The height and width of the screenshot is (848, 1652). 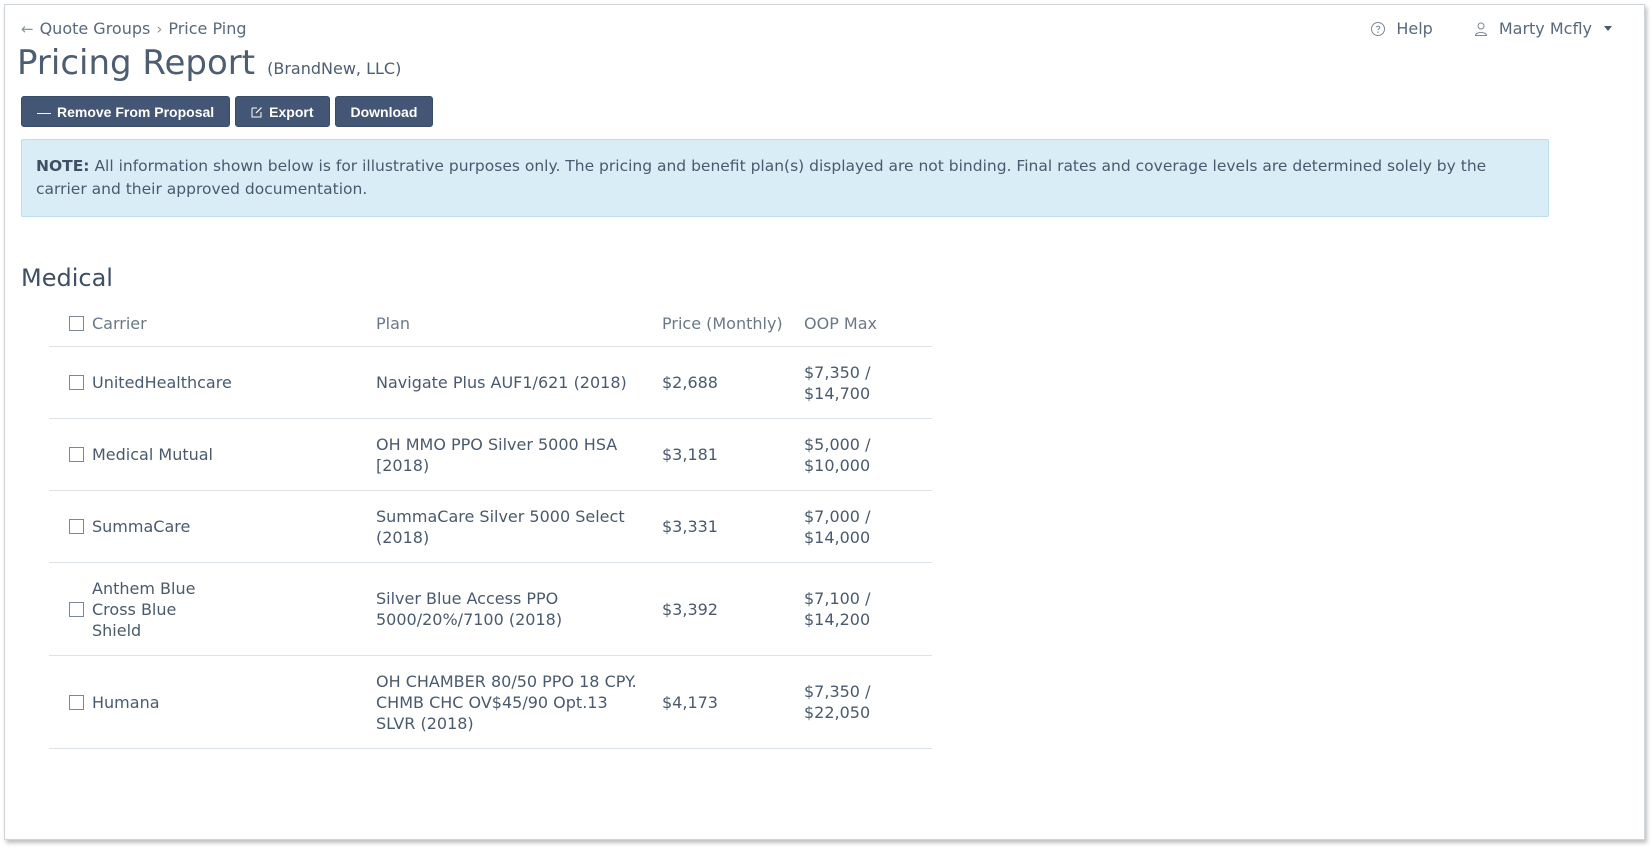 What do you see at coordinates (234, 323) in the screenshot?
I see `column-header-carrier: Carrier` at bounding box center [234, 323].